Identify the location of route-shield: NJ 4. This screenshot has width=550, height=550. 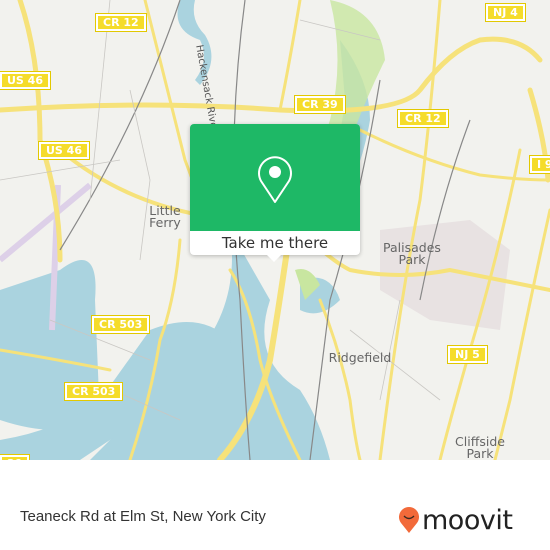
(505, 12).